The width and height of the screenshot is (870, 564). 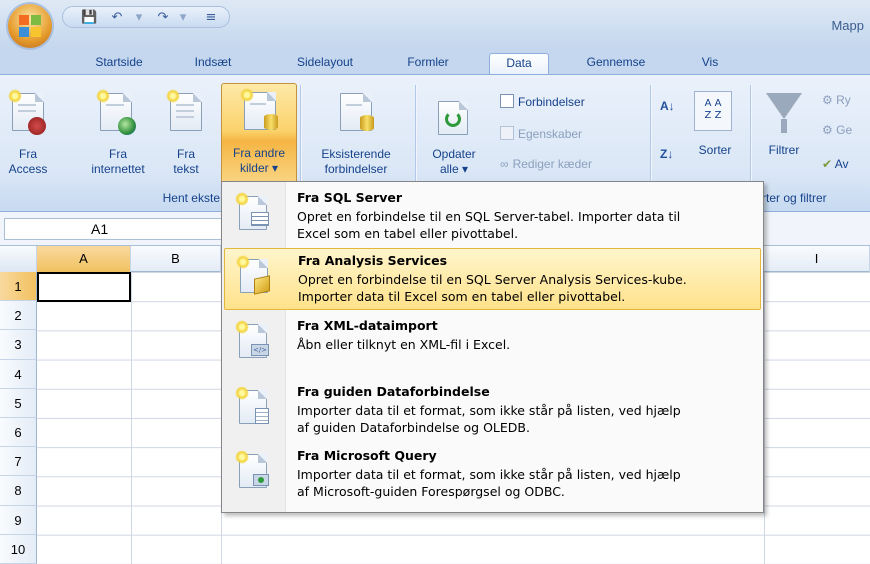 What do you see at coordinates (259, 168) in the screenshot?
I see `fra-andre-label-2: kilder ▾` at bounding box center [259, 168].